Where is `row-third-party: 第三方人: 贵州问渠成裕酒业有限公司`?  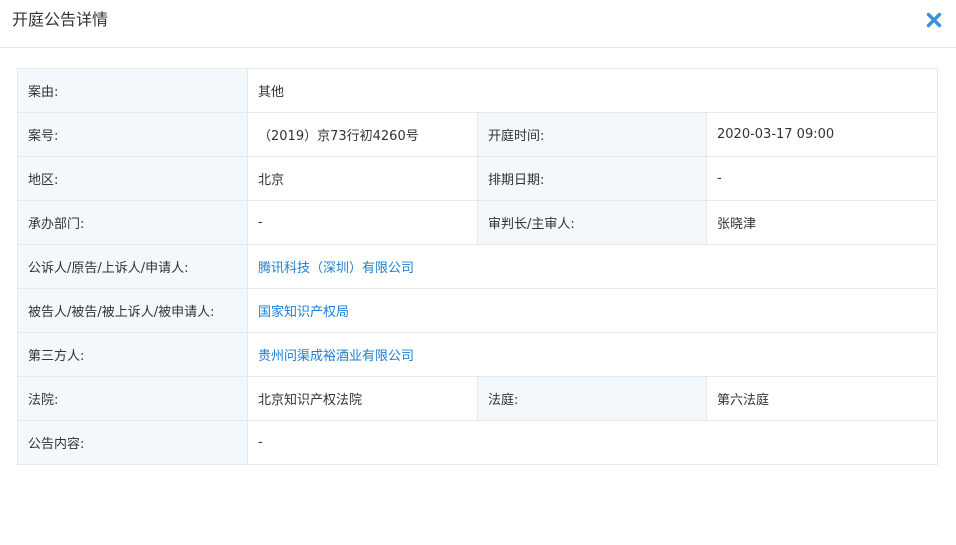
row-third-party: 第三方人: 贵州问渠成裕酒业有限公司 is located at coordinates (477, 354).